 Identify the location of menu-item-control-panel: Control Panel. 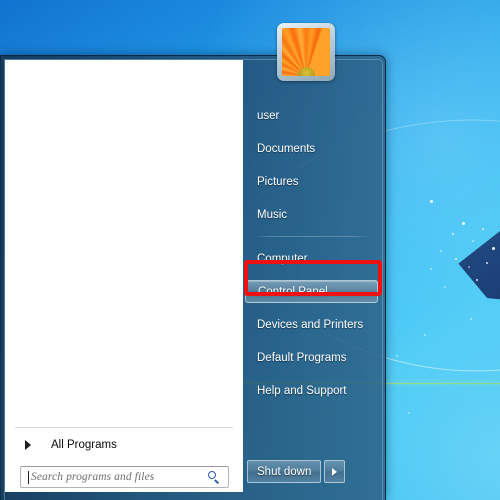
(311, 291).